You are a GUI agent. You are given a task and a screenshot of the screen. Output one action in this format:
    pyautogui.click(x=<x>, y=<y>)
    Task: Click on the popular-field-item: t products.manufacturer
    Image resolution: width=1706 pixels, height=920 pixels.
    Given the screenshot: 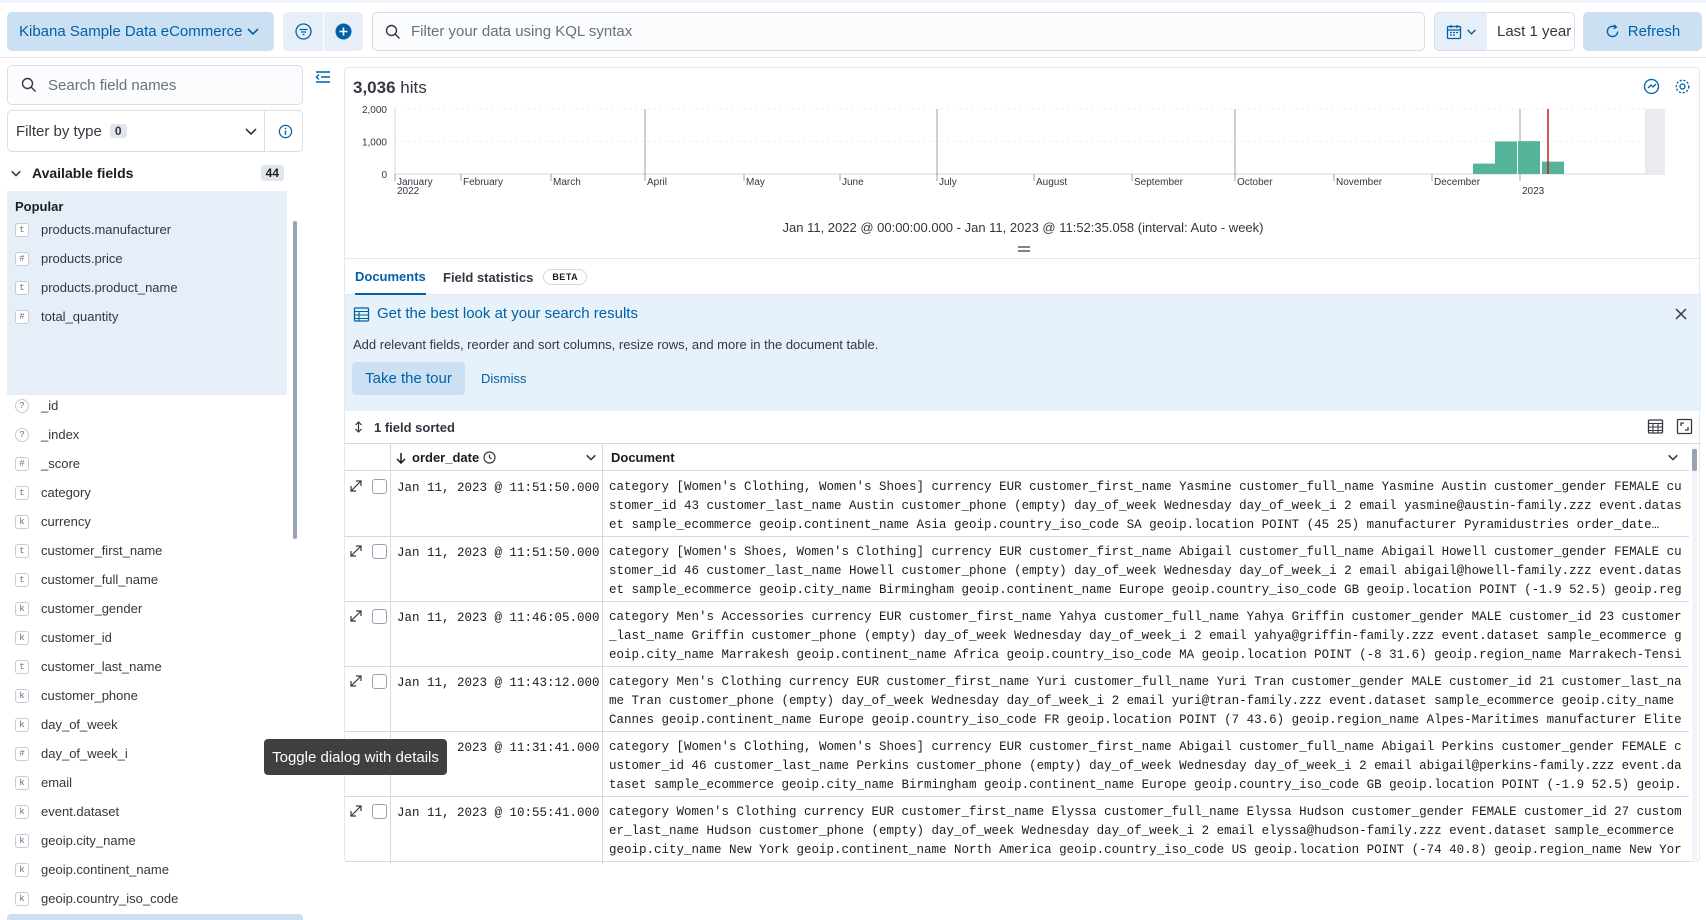 What is the action you would take?
    pyautogui.click(x=93, y=229)
    